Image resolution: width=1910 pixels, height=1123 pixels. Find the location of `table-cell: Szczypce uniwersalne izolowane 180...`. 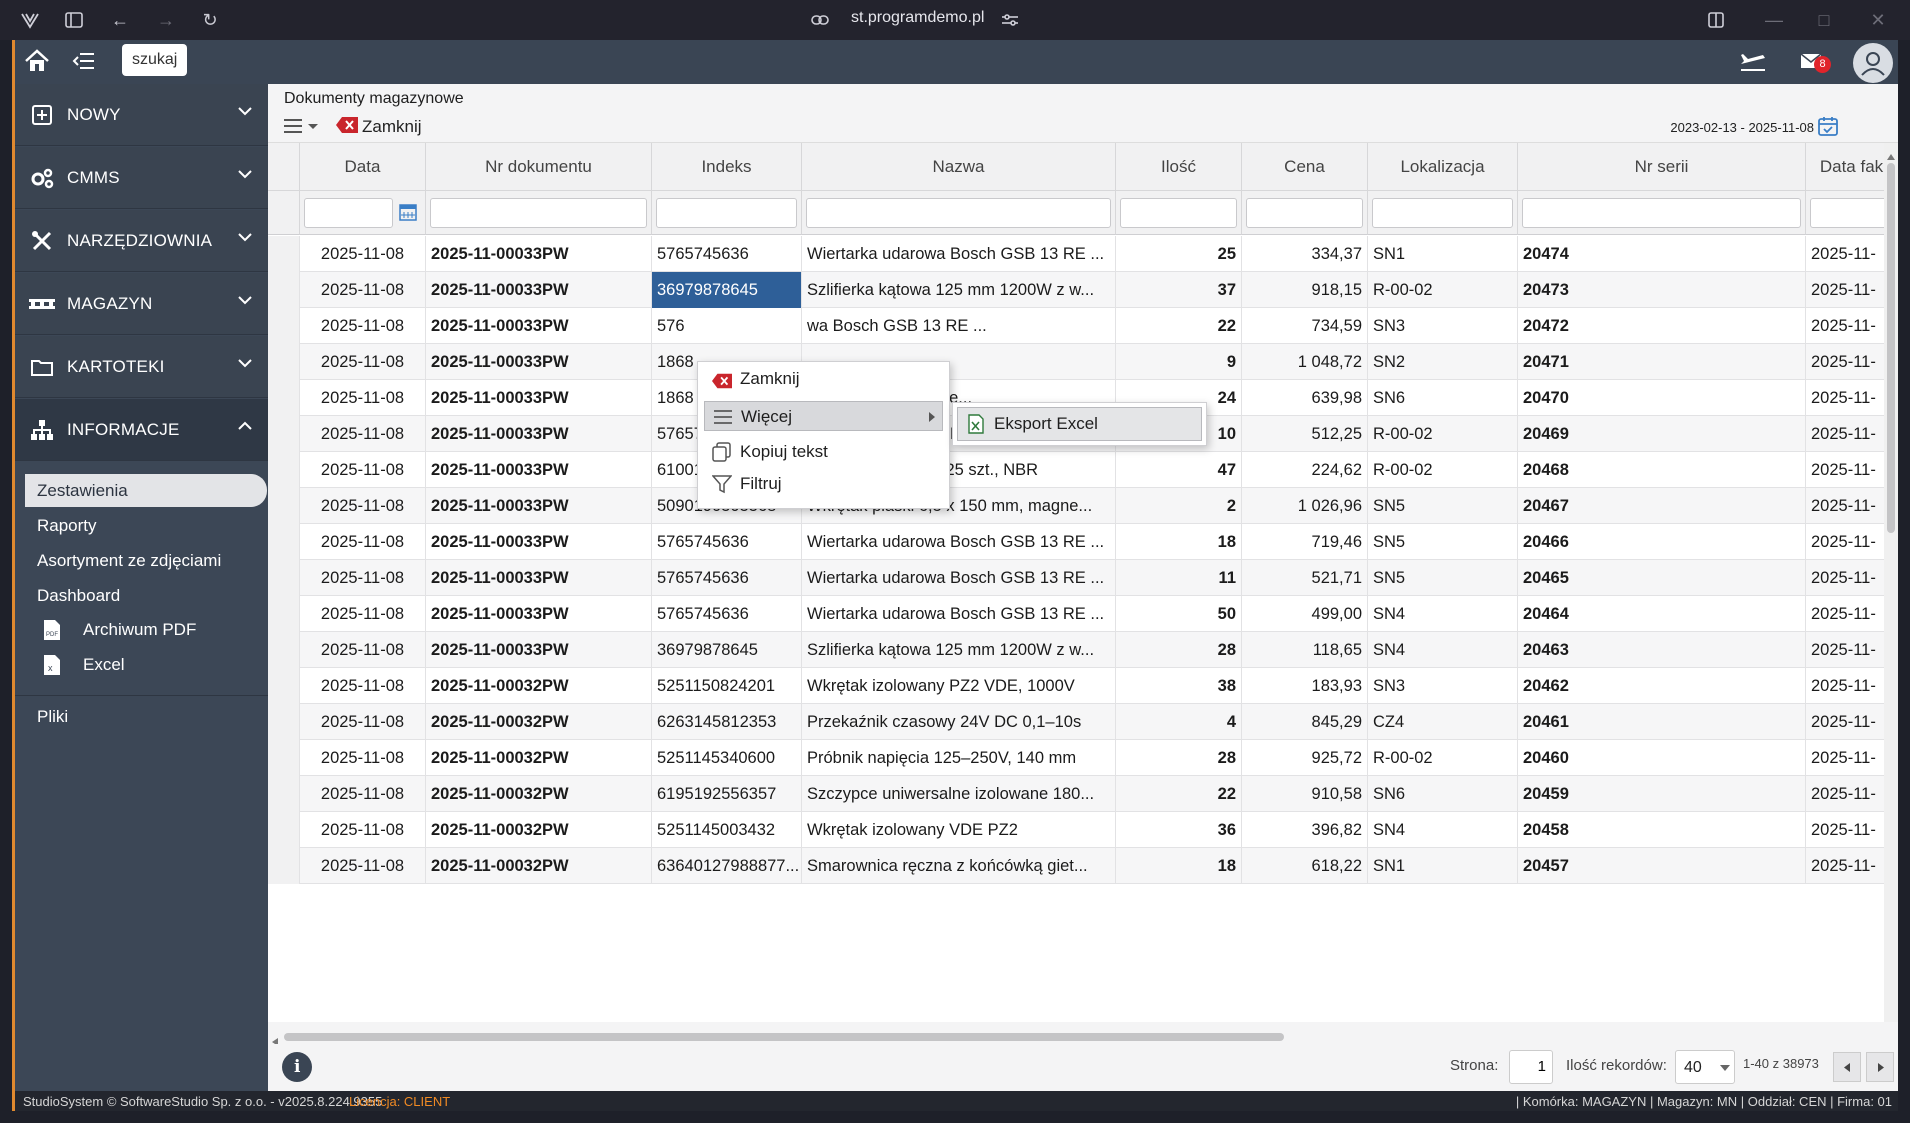

table-cell: Szczypce uniwersalne izolowane 180... is located at coordinates (959, 794).